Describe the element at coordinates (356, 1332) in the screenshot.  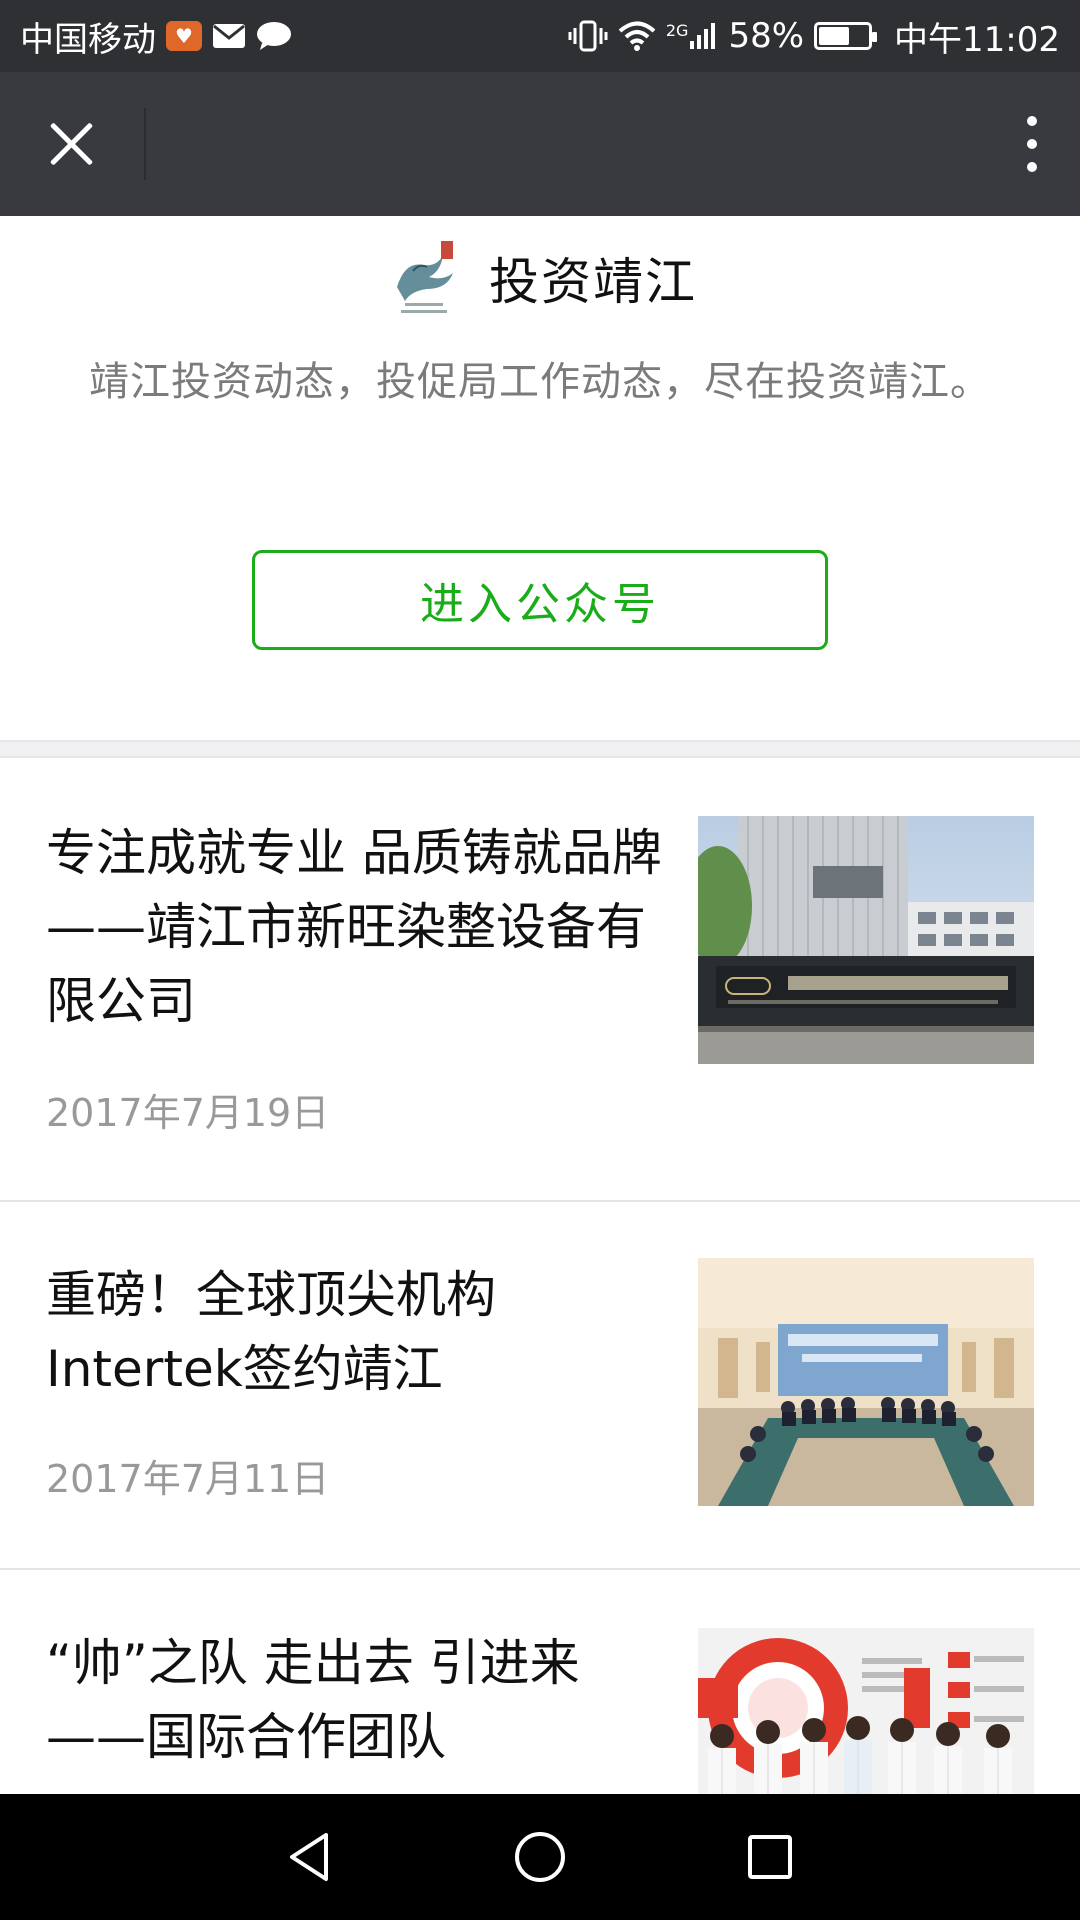
I see `article-title: 重磅！全球顶尖机构Intertek签约靖江` at that location.